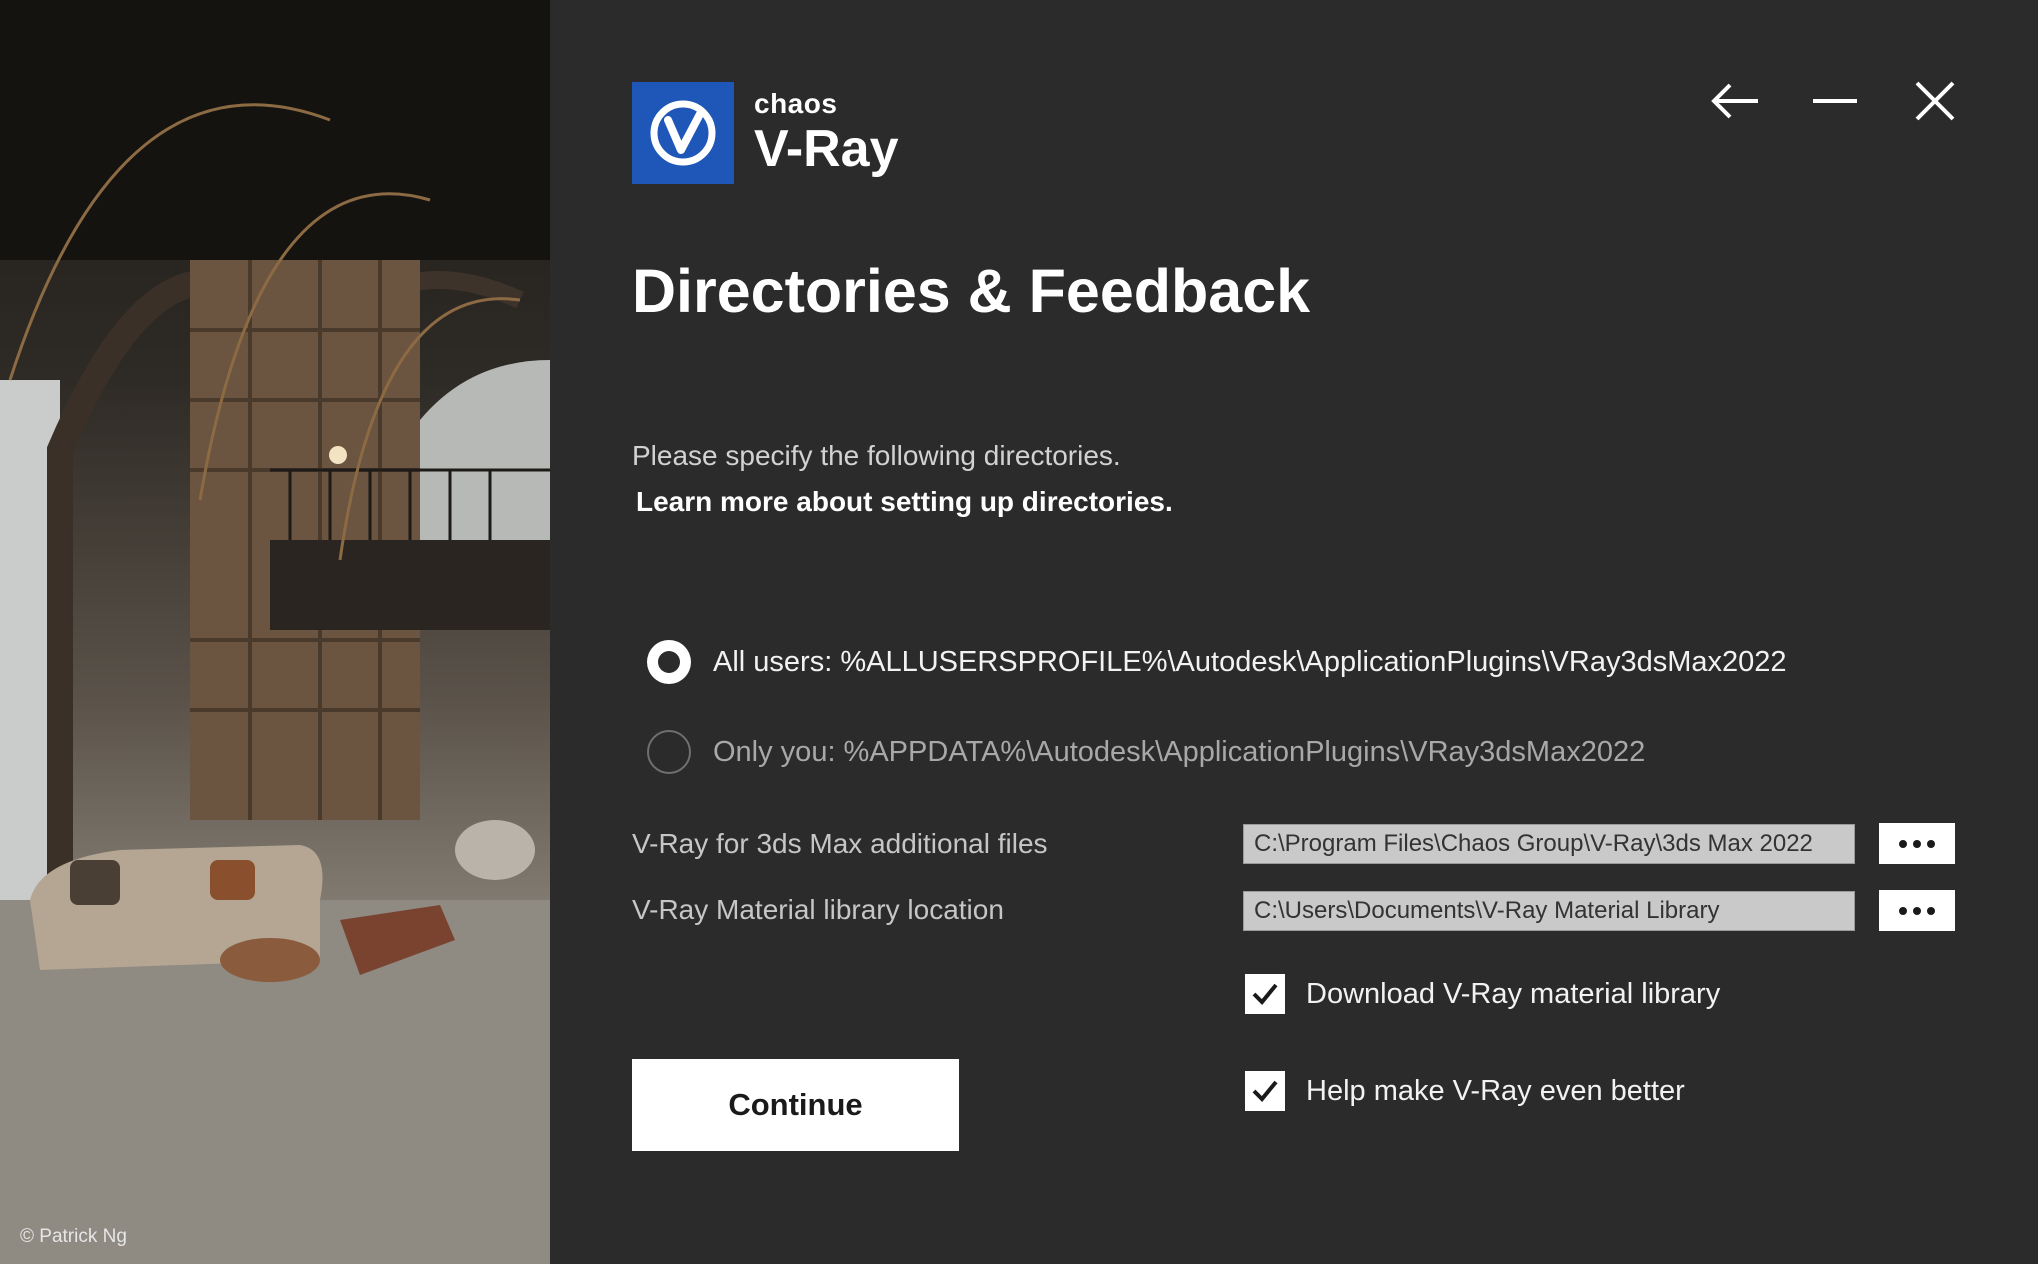 The height and width of the screenshot is (1264, 2038). Describe the element at coordinates (73, 1236) in the screenshot. I see `photo-credit: © Patrick Ng` at that location.